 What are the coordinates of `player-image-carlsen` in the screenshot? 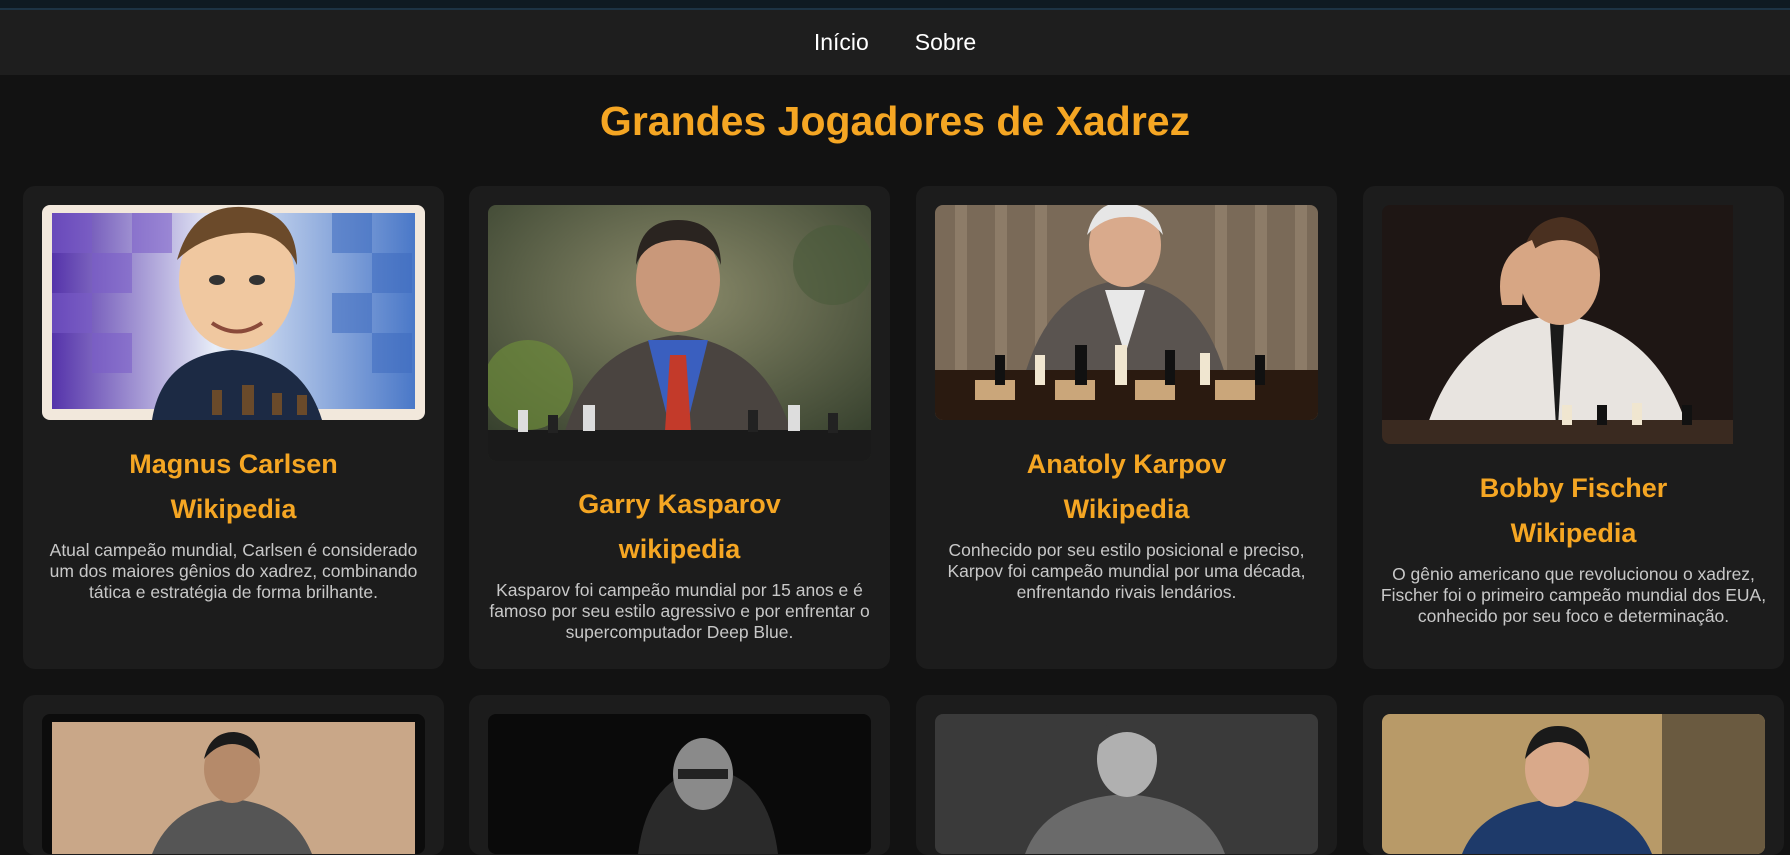 It's located at (233, 312).